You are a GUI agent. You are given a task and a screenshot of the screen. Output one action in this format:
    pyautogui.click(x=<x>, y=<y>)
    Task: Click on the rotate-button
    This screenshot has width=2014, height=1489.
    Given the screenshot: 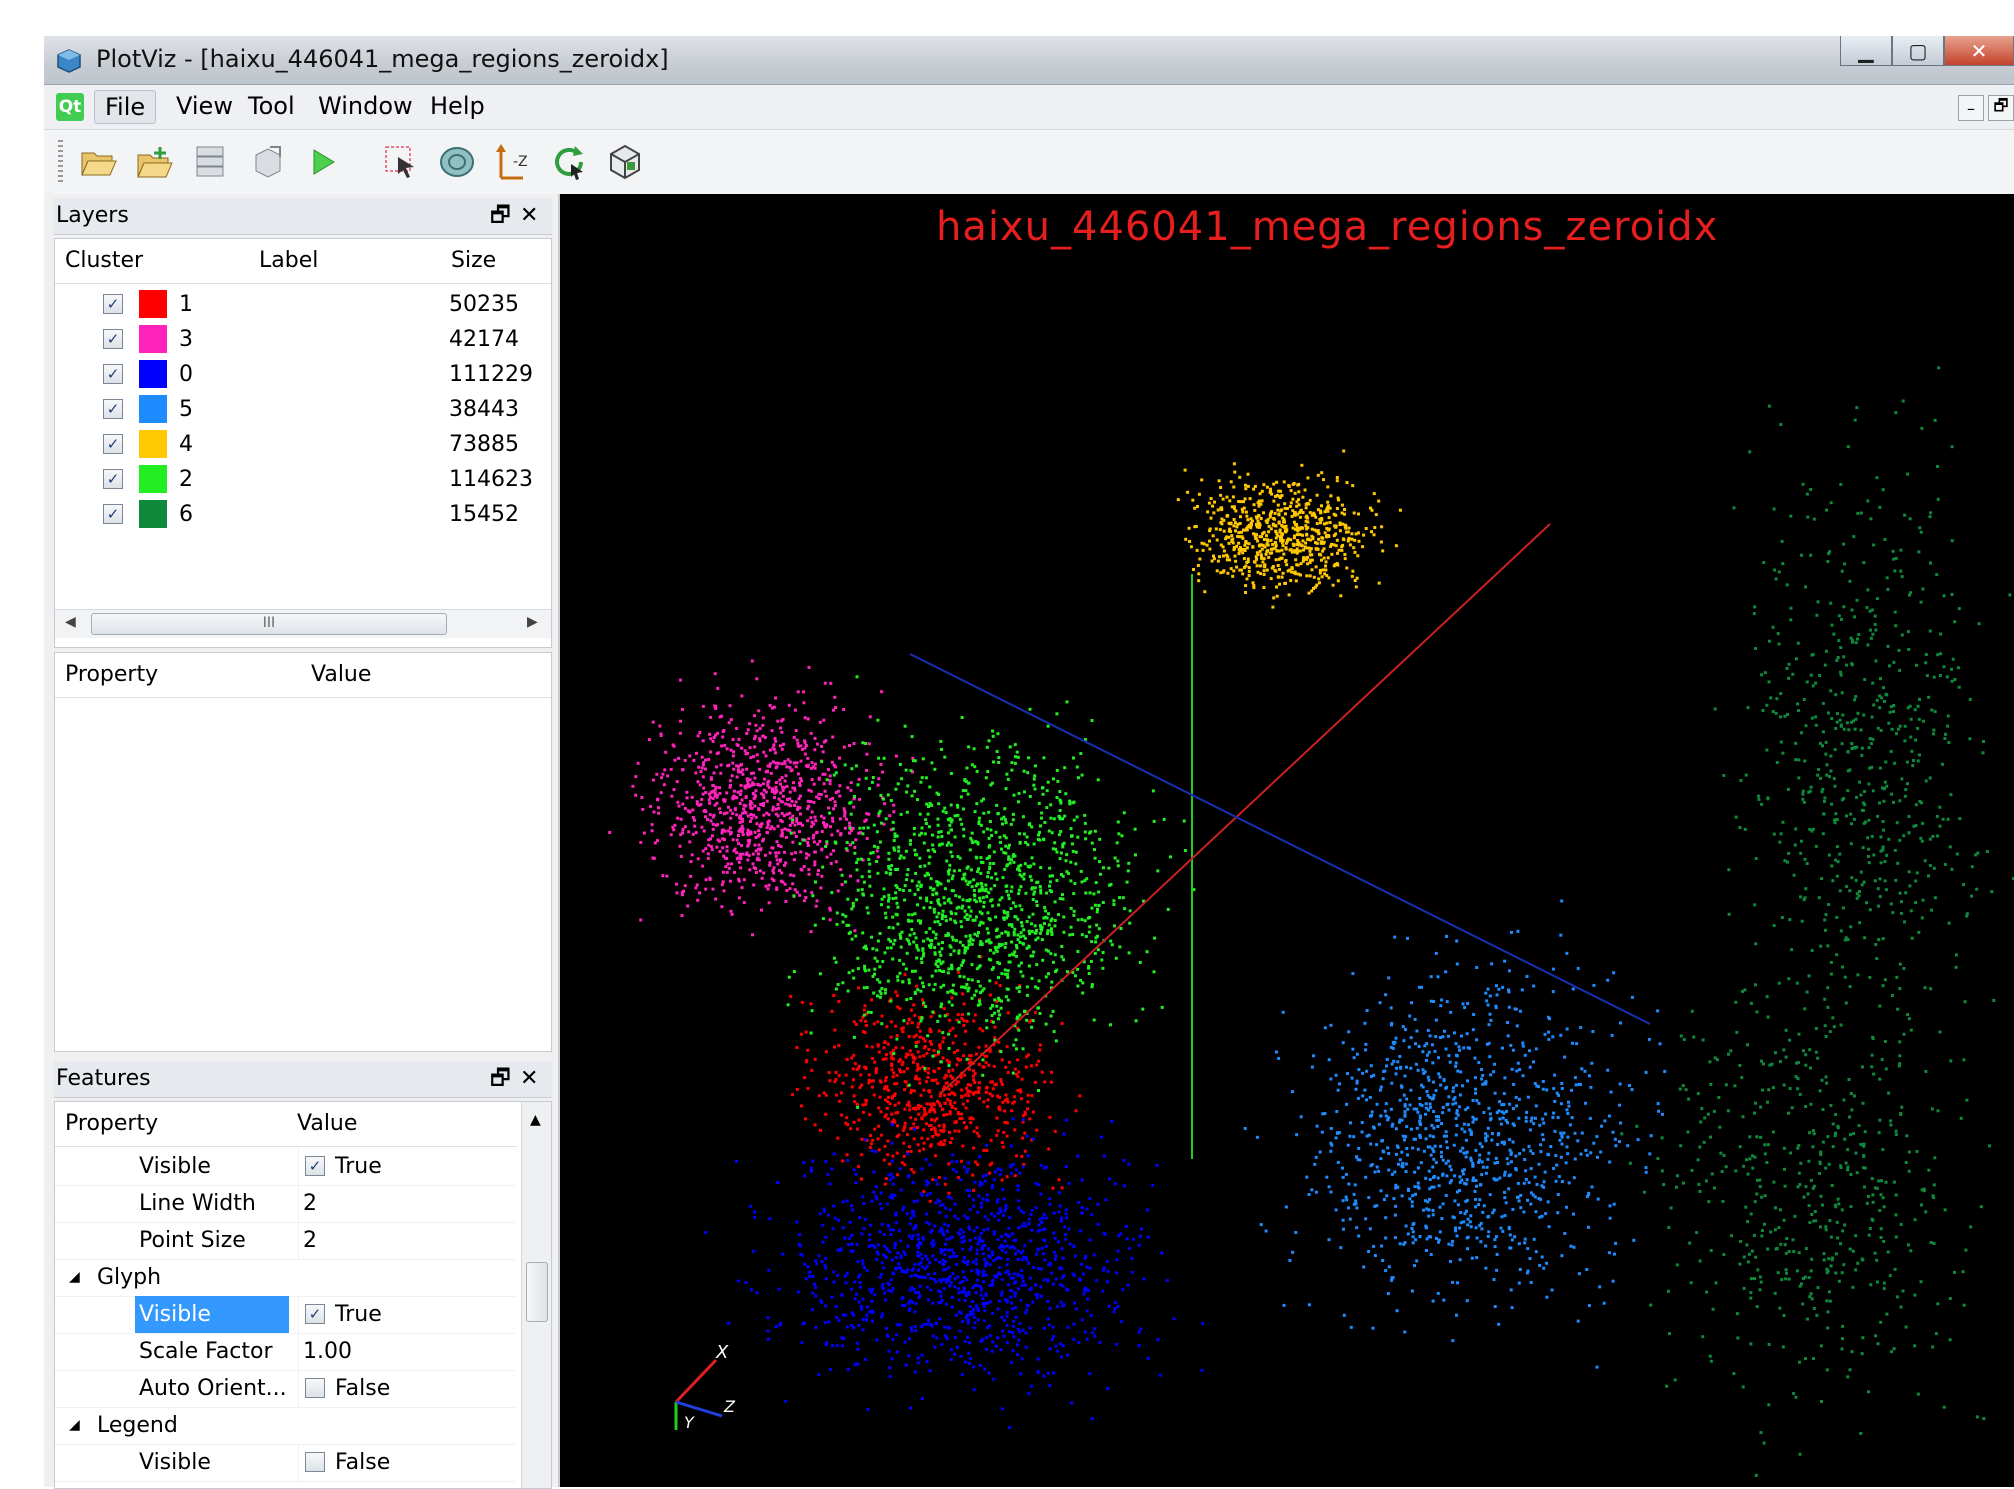 What is the action you would take?
    pyautogui.click(x=457, y=162)
    